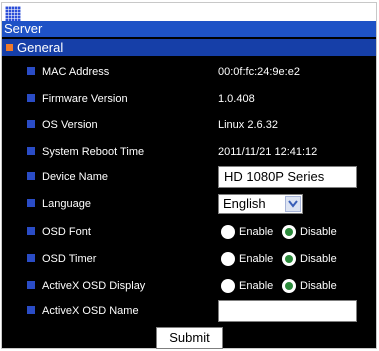 This screenshot has width=379, height=351. Describe the element at coordinates (66, 232) in the screenshot. I see `osd-font-label: OSD Font` at that location.